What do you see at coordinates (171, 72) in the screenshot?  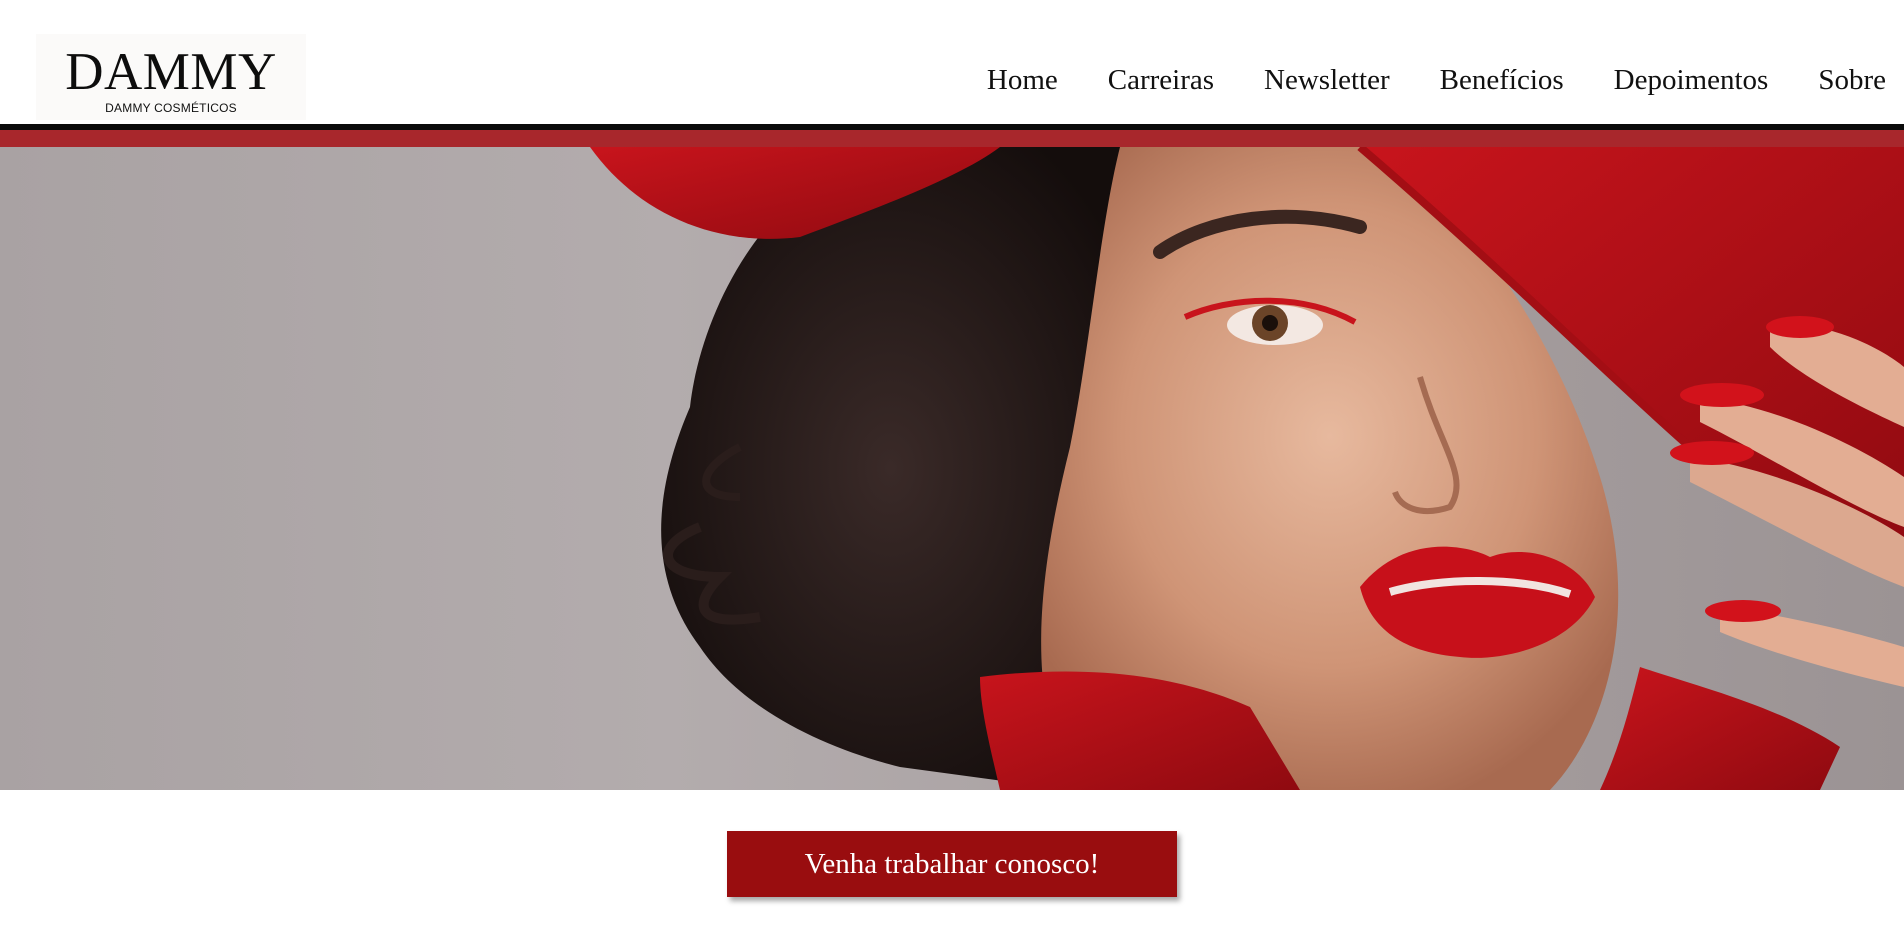 I see `brand-name: DAMMY` at bounding box center [171, 72].